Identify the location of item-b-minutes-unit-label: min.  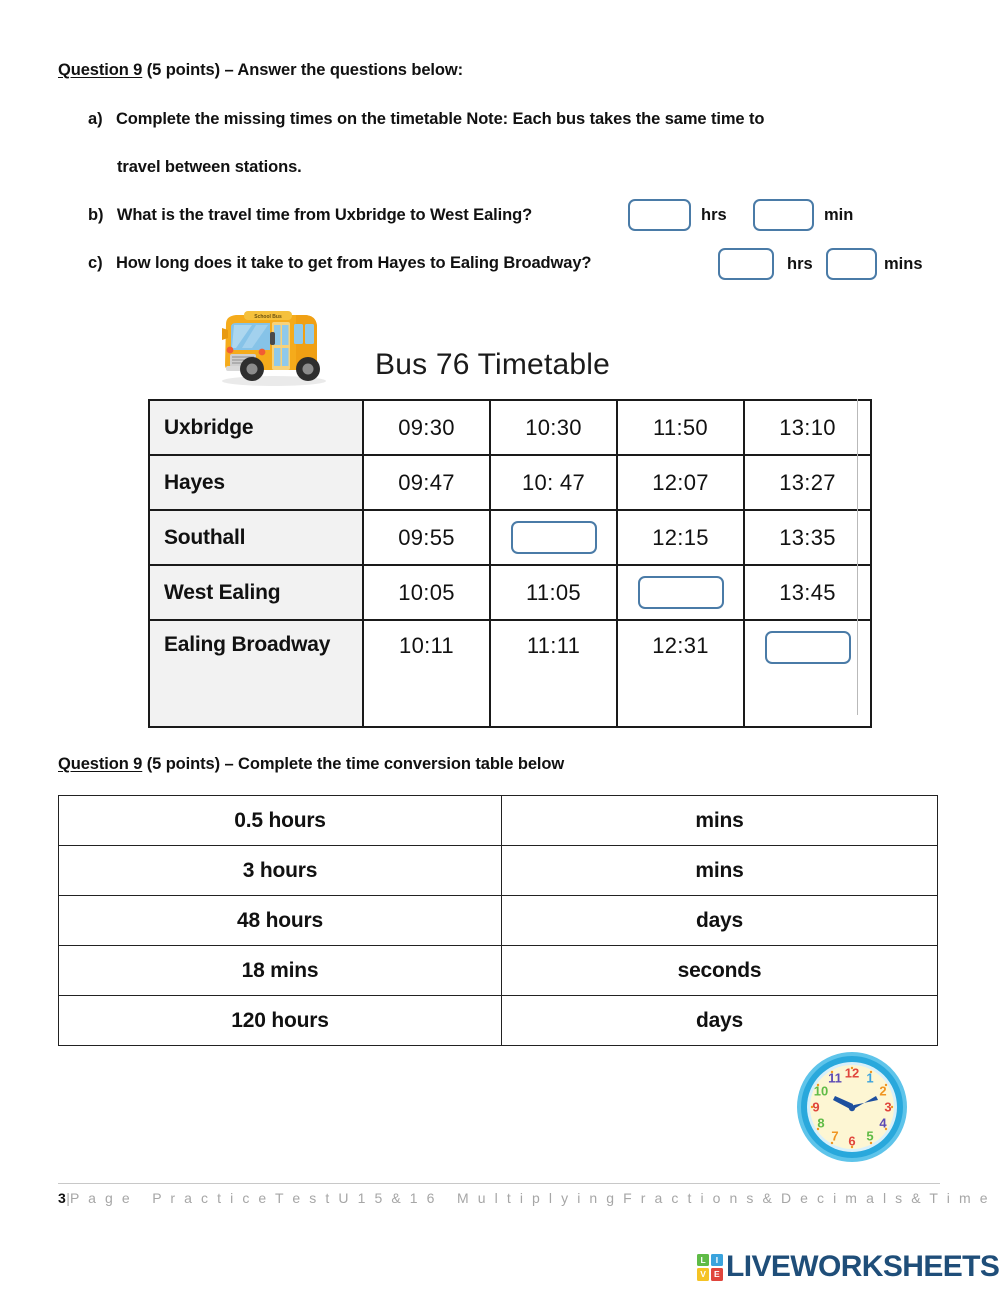
(839, 215).